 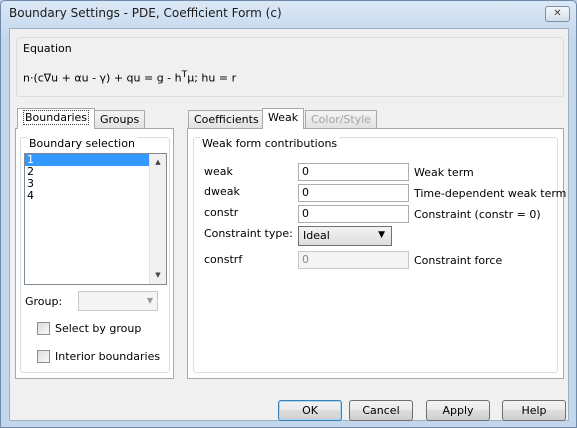 What do you see at coordinates (47, 48) in the screenshot?
I see `equation-label: Equation` at bounding box center [47, 48].